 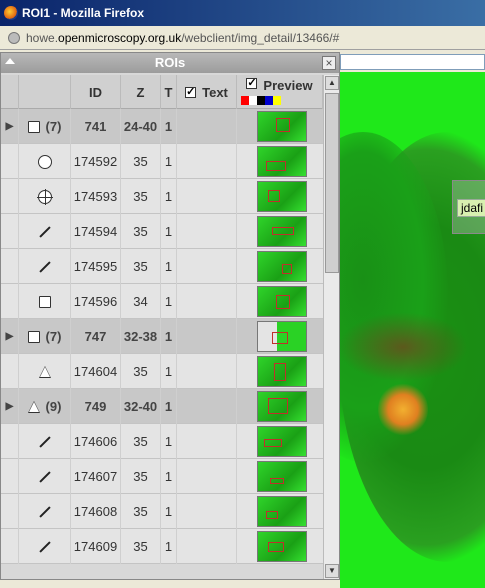 I want to click on image-bright-spot, so click(x=403, y=409).